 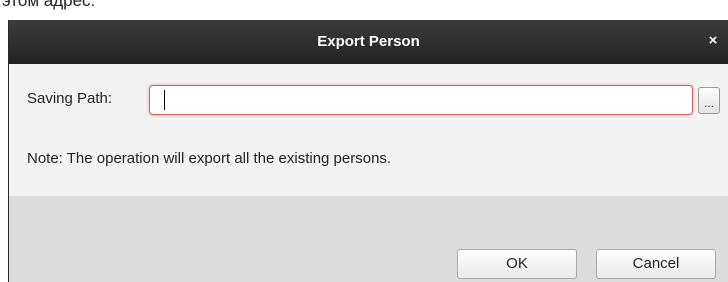 I want to click on close-icon: ×, so click(x=713, y=41).